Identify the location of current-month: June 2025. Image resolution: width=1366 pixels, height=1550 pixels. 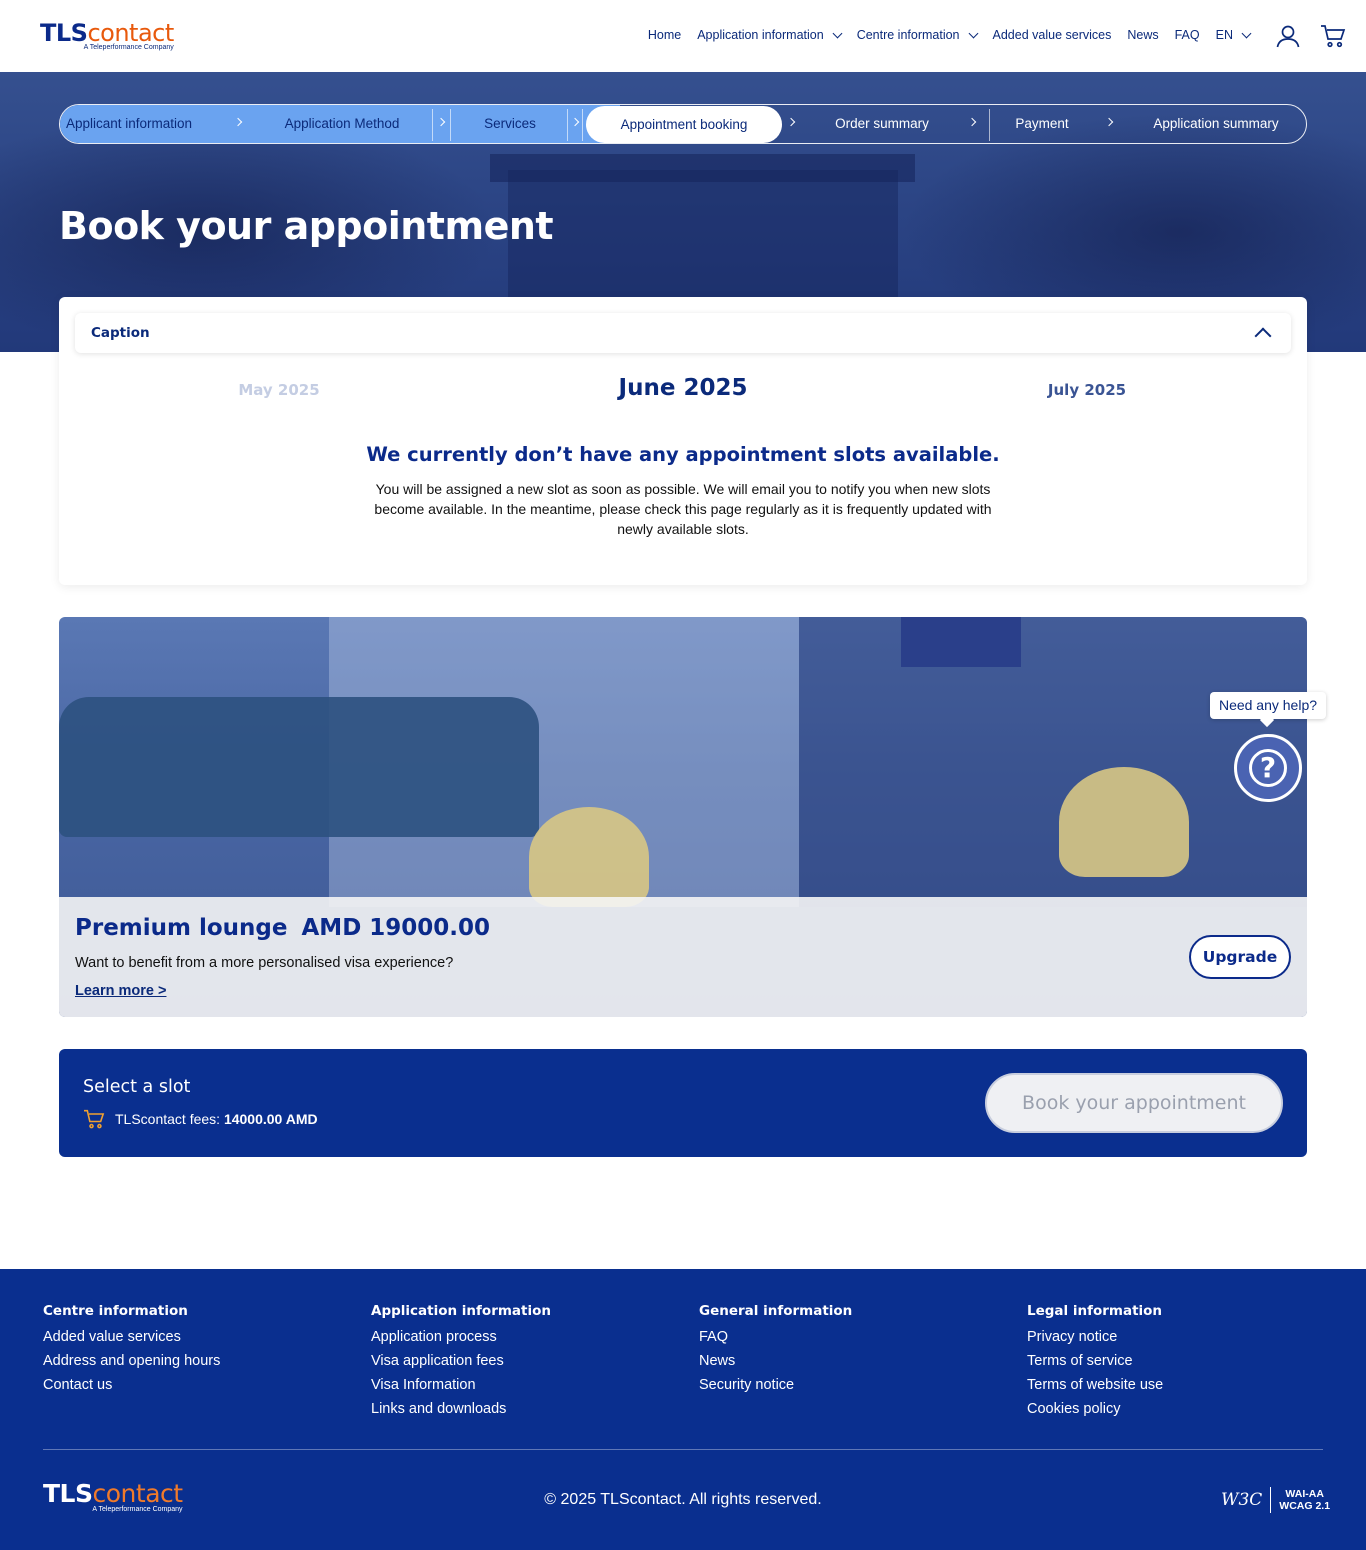
(683, 388).